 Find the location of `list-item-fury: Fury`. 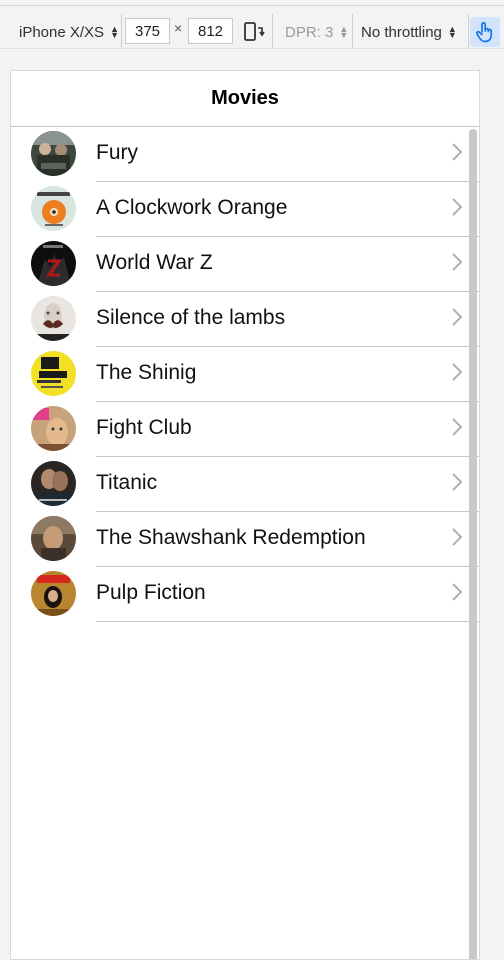

list-item-fury: Fury is located at coordinates (245, 154).